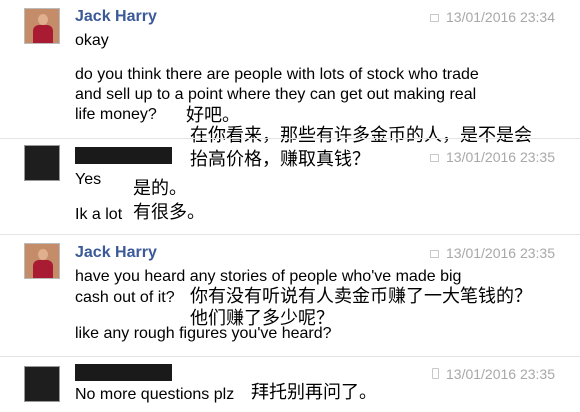 The height and width of the screenshot is (412, 580). What do you see at coordinates (116, 114) in the screenshot?
I see `message-text: life money?` at bounding box center [116, 114].